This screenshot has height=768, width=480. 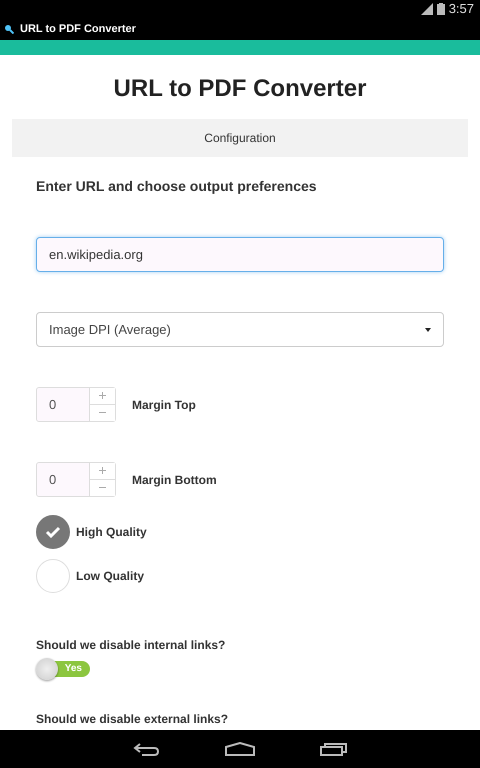 What do you see at coordinates (240, 138) in the screenshot?
I see `section-header: Configuration` at bounding box center [240, 138].